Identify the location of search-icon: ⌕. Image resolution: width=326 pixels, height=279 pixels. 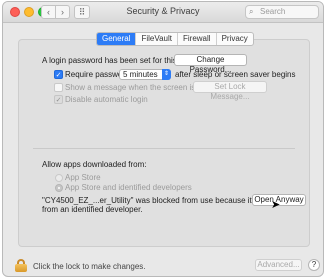
(251, 11).